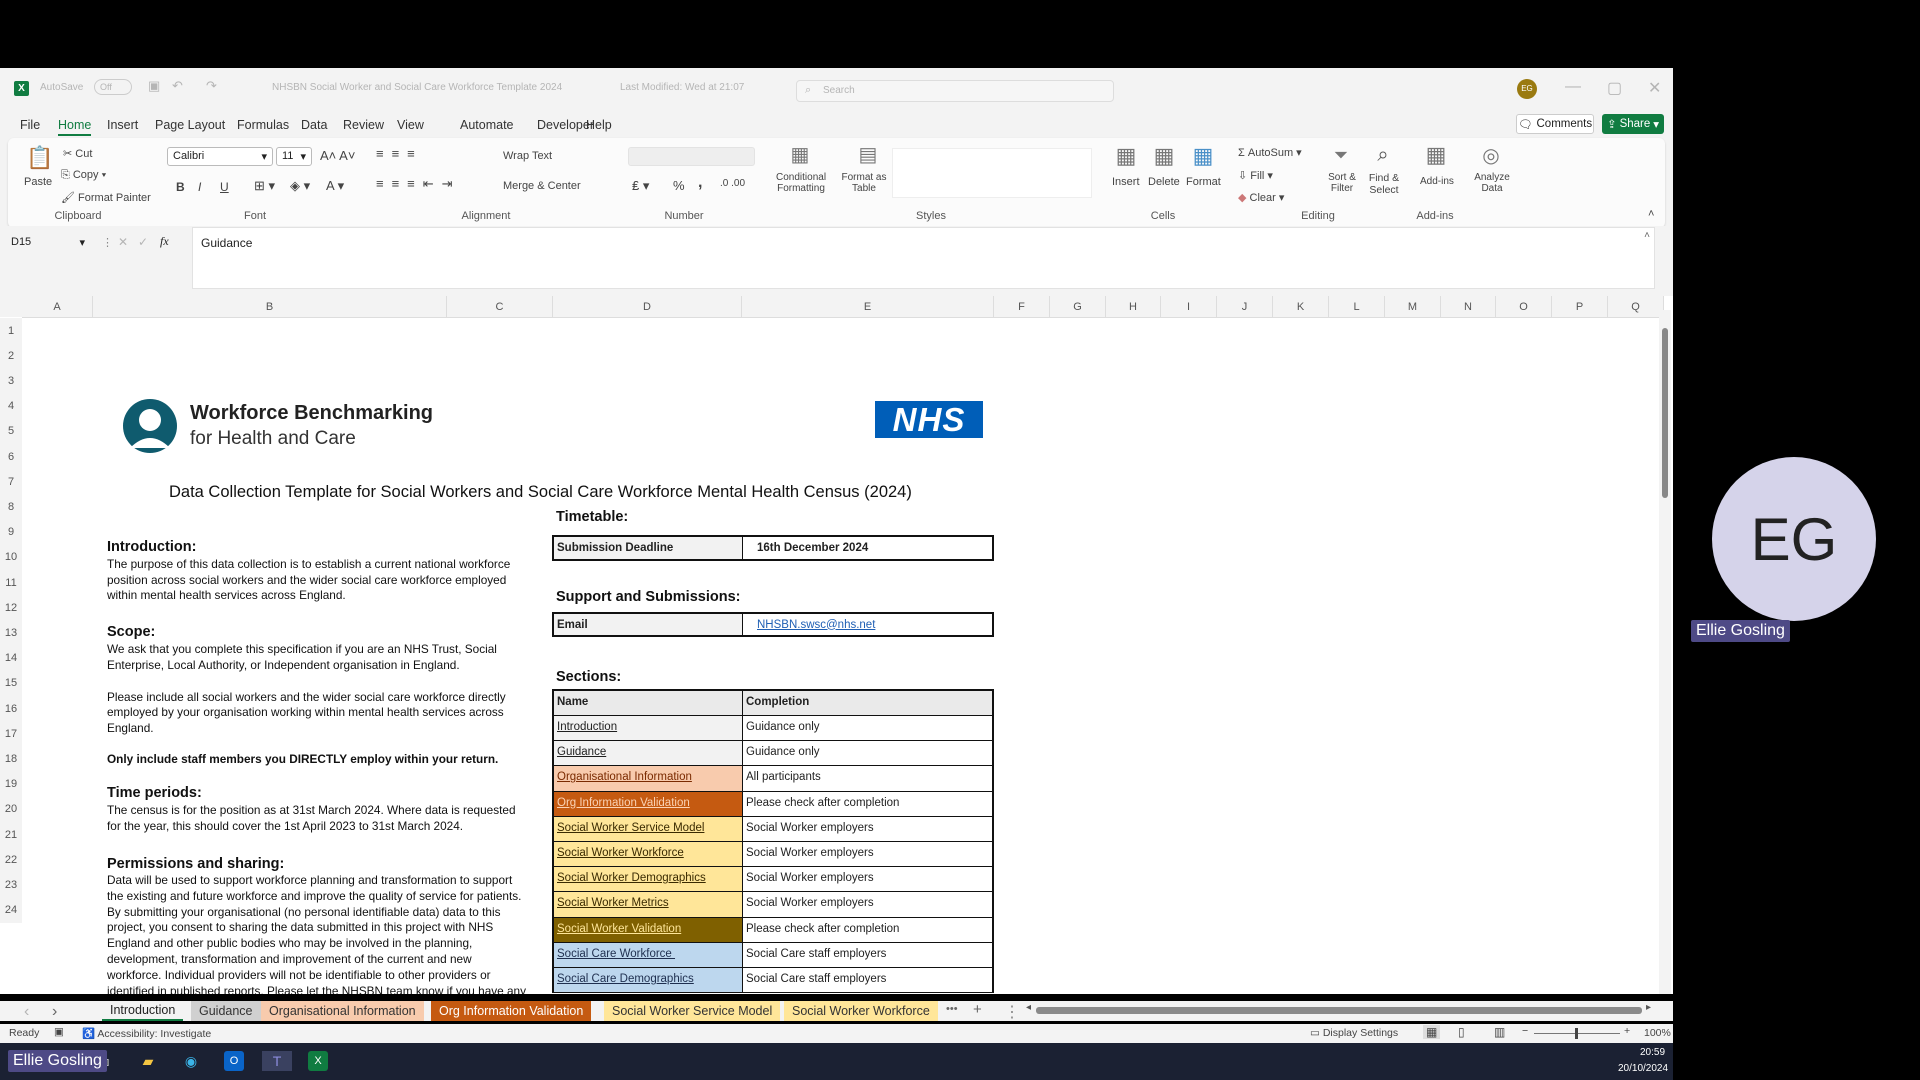  Describe the element at coordinates (123, 242) in the screenshot. I see `cancel-icon: ✕` at that location.